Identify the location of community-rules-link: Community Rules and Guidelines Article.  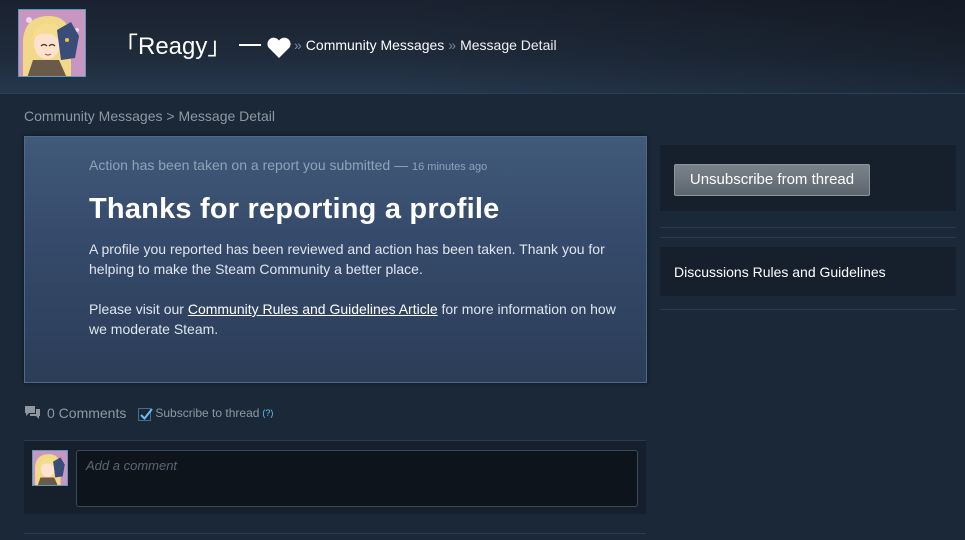
(313, 309).